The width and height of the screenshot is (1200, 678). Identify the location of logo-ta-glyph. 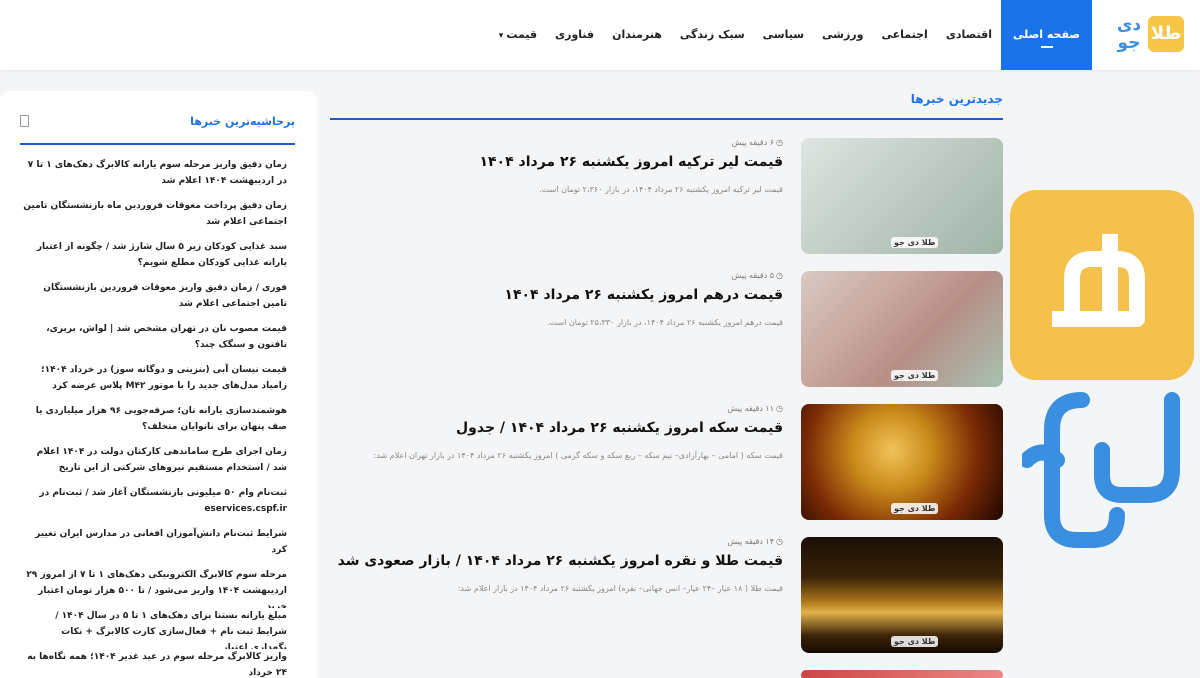
(1098, 280).